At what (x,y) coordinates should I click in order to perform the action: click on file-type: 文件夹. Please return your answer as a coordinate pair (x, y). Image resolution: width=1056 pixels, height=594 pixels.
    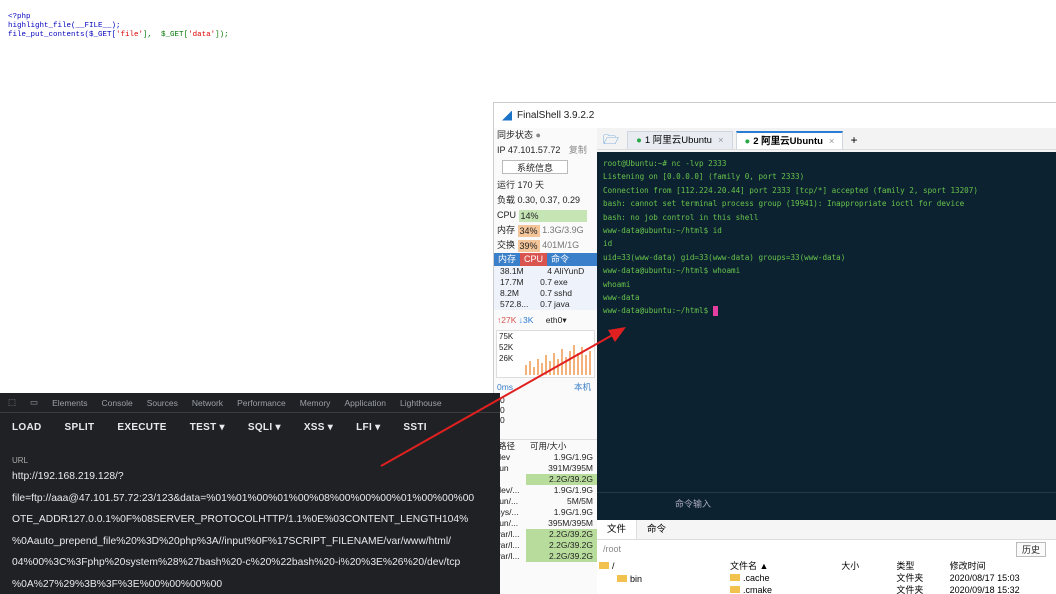
    Looking at the image, I should click on (910, 578).